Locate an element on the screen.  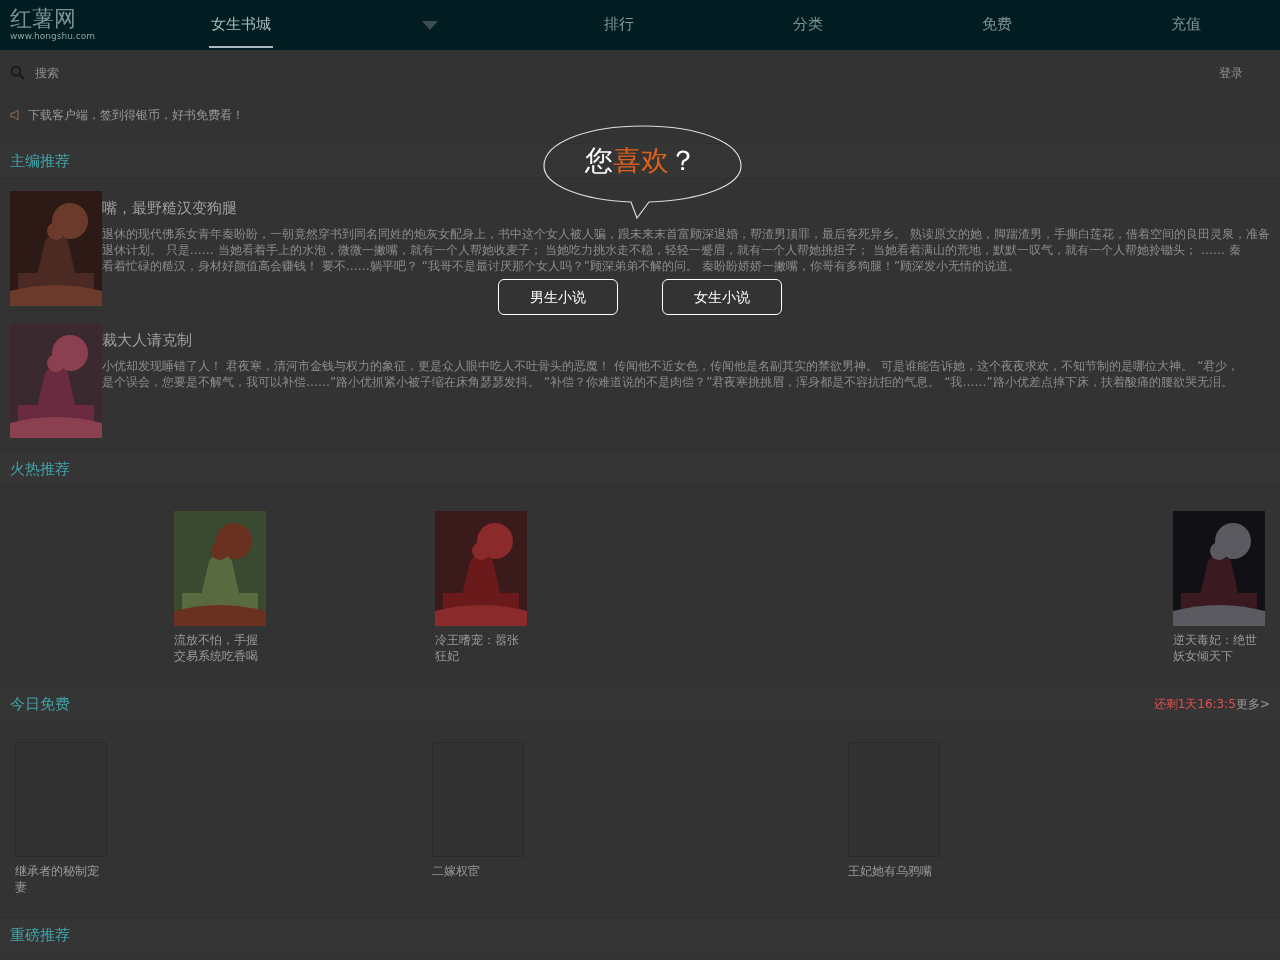
book-title: 王妃她有乌鸦嘴 is located at coordinates (894, 871).